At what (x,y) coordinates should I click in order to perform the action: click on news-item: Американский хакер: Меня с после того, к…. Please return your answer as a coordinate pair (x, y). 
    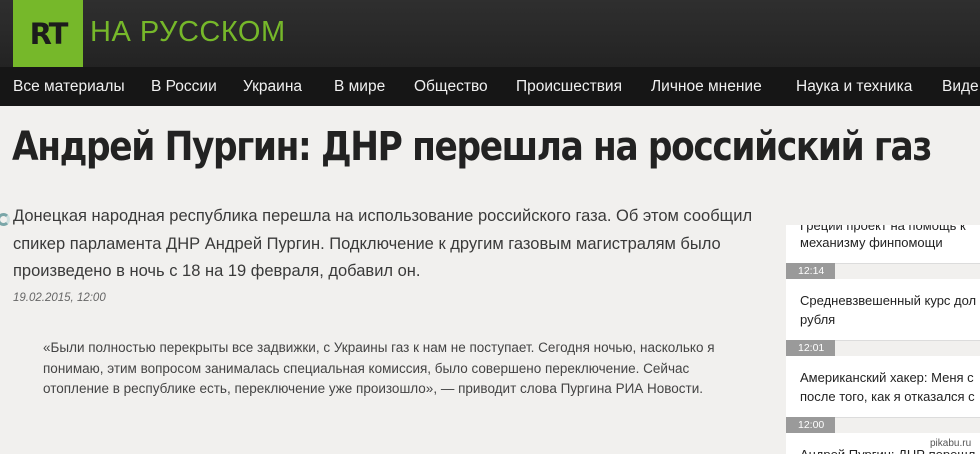
    Looking at the image, I should click on (883, 386).